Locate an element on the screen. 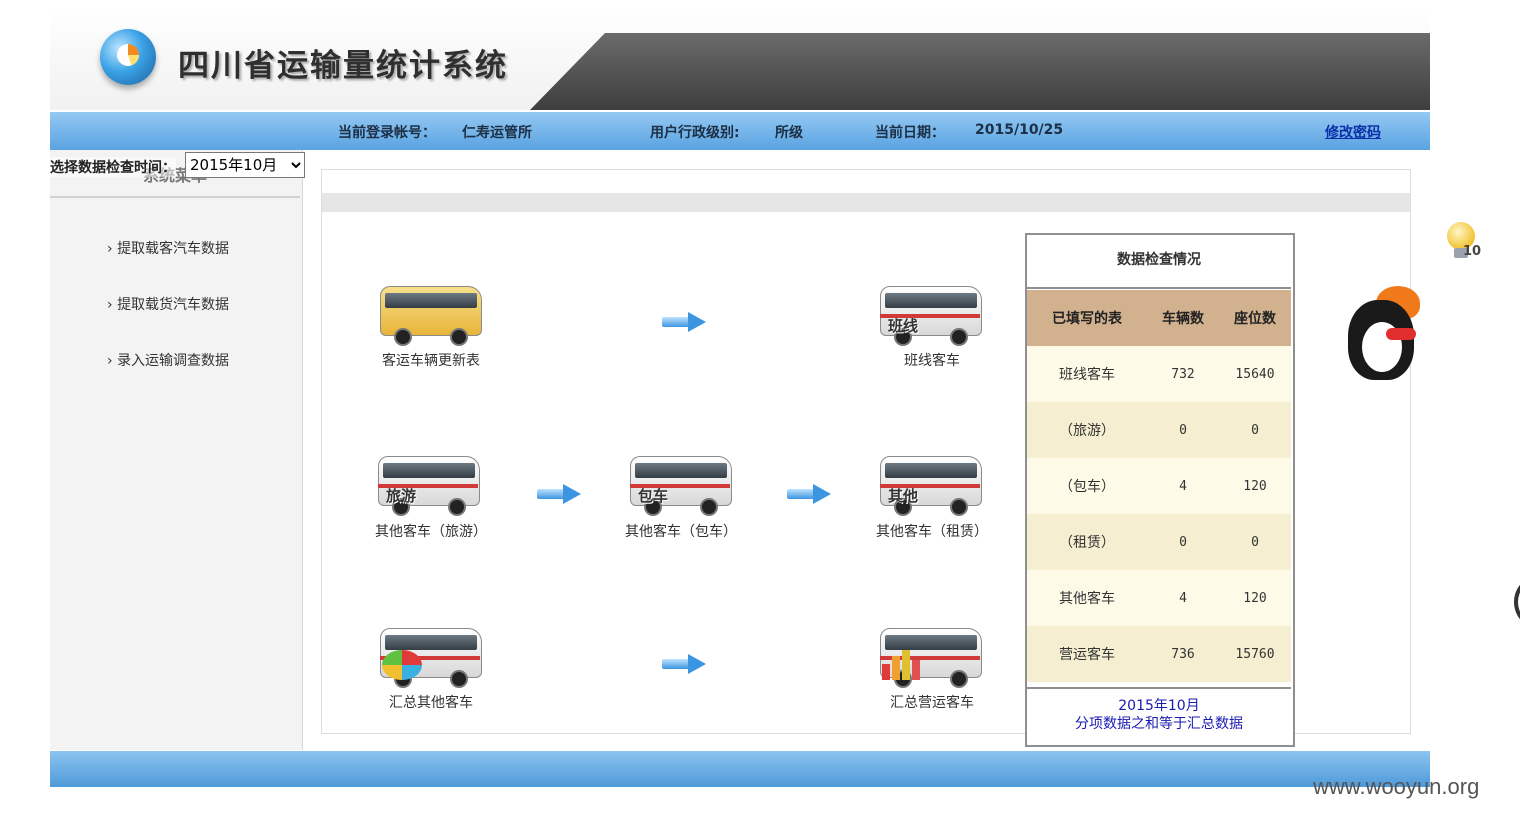 The image size is (1520, 817). bus-tag: 班线 is located at coordinates (903, 326).